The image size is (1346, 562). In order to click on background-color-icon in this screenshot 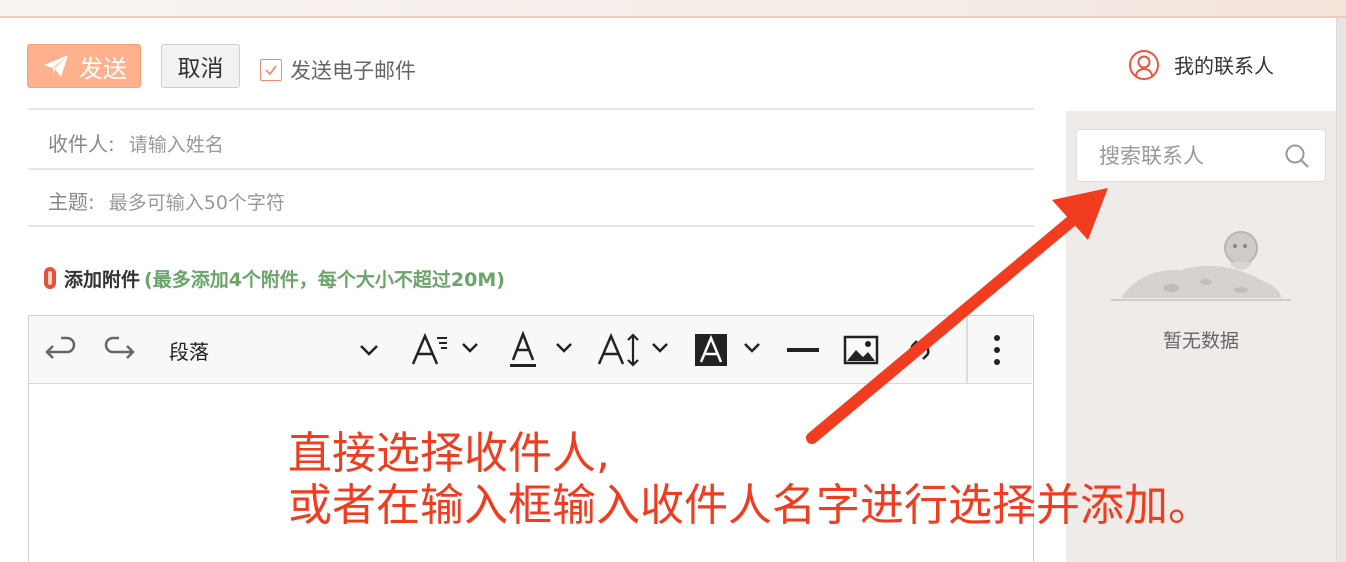, I will do `click(727, 350)`.